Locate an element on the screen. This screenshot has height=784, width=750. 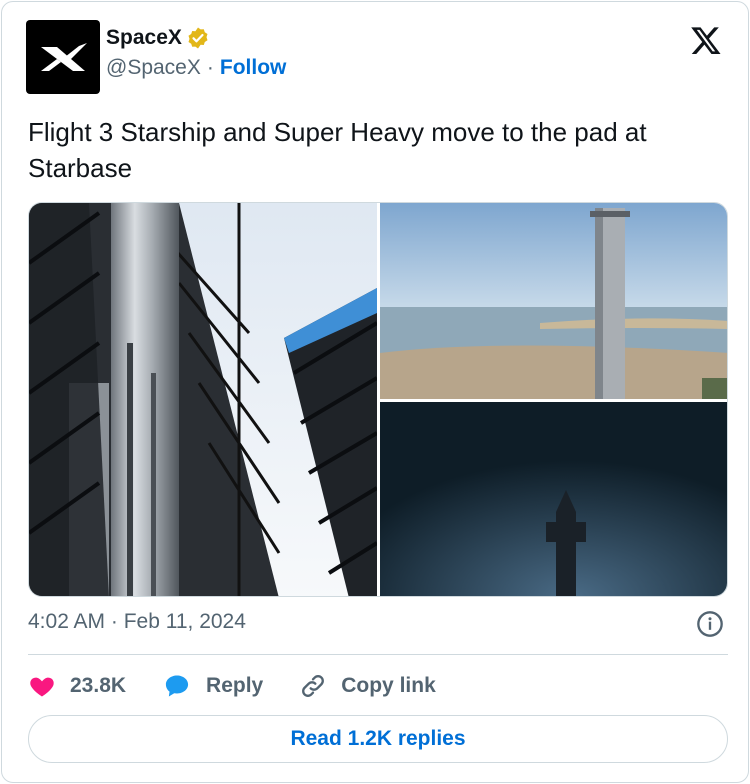
reply-button: Reply is located at coordinates (212, 686).